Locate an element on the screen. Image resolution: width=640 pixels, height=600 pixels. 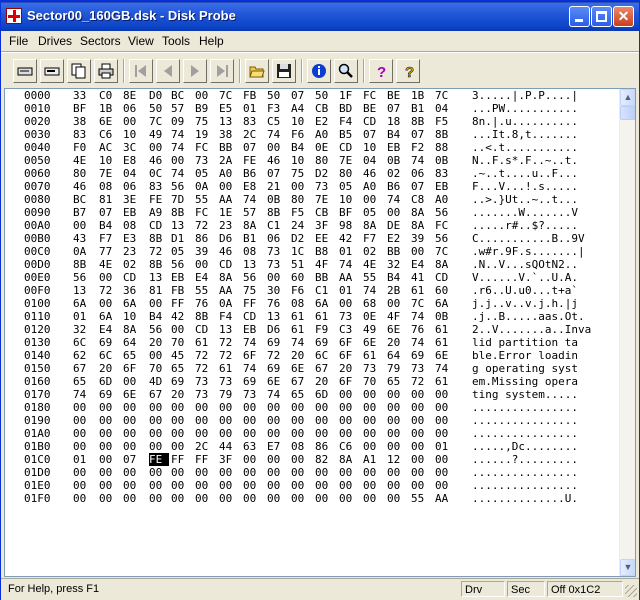
hex-byte: C8 is located at coordinates (421, 199).